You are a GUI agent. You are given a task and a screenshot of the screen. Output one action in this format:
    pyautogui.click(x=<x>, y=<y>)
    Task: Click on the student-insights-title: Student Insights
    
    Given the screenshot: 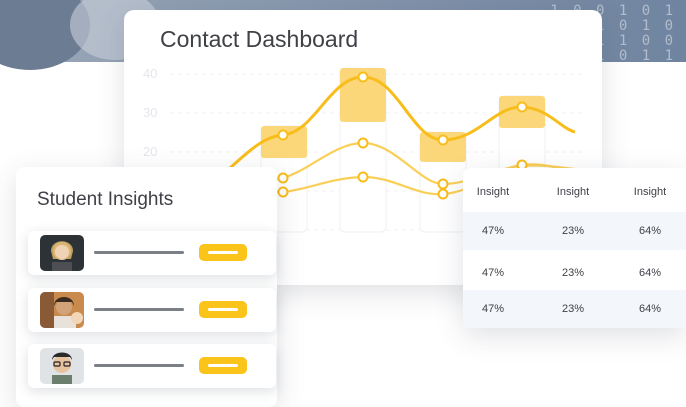 What is the action you would take?
    pyautogui.click(x=105, y=199)
    